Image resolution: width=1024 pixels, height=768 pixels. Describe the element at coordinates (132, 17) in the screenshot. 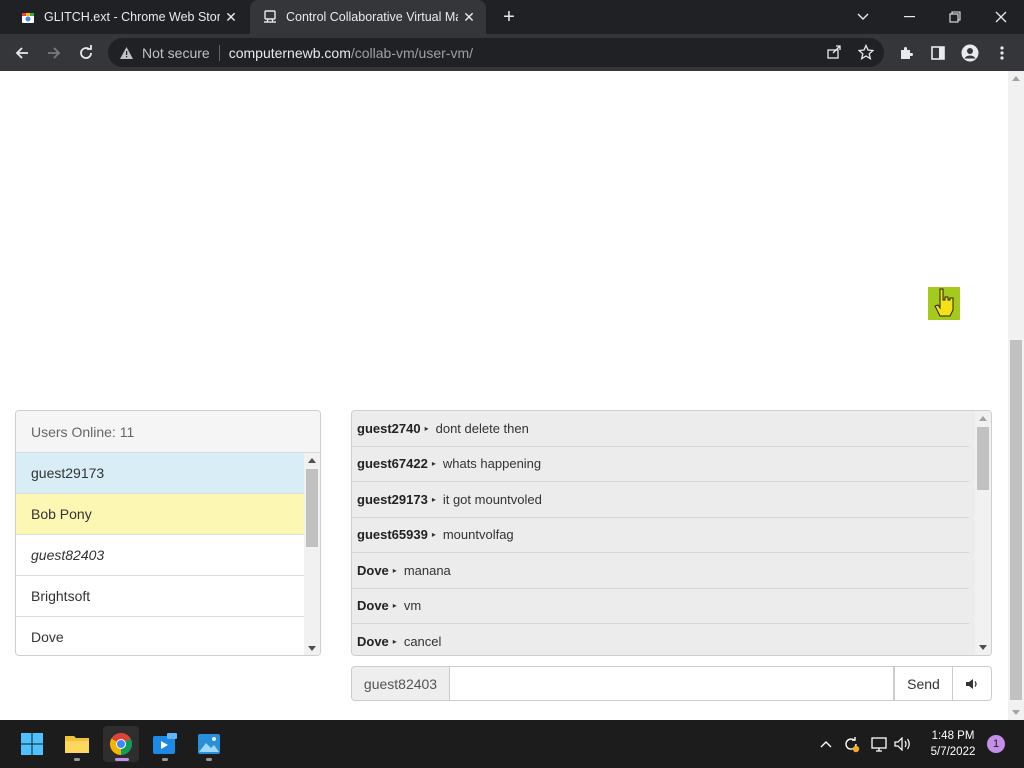

I see `tab-title: GLITCH.ext - Chrome Web Store` at that location.